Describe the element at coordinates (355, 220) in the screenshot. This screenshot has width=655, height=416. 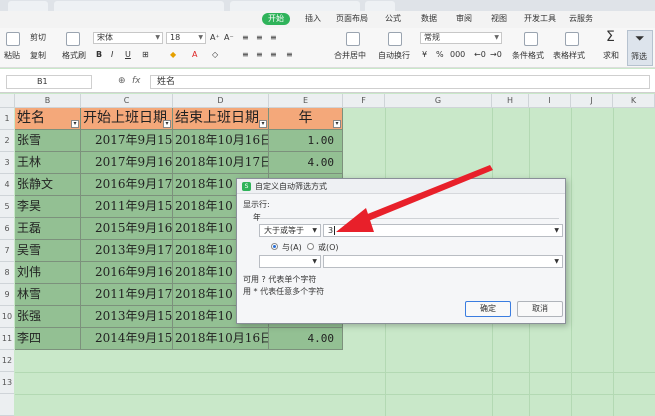
I see `arrow-head` at that location.